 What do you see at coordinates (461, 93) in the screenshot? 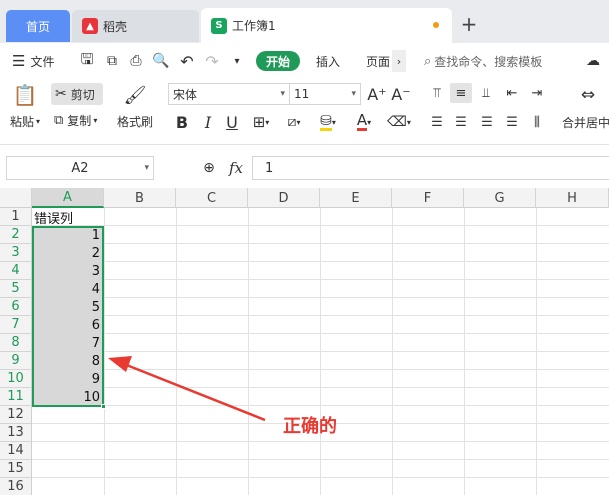
I see `align-middle-icon: ≡` at bounding box center [461, 93].